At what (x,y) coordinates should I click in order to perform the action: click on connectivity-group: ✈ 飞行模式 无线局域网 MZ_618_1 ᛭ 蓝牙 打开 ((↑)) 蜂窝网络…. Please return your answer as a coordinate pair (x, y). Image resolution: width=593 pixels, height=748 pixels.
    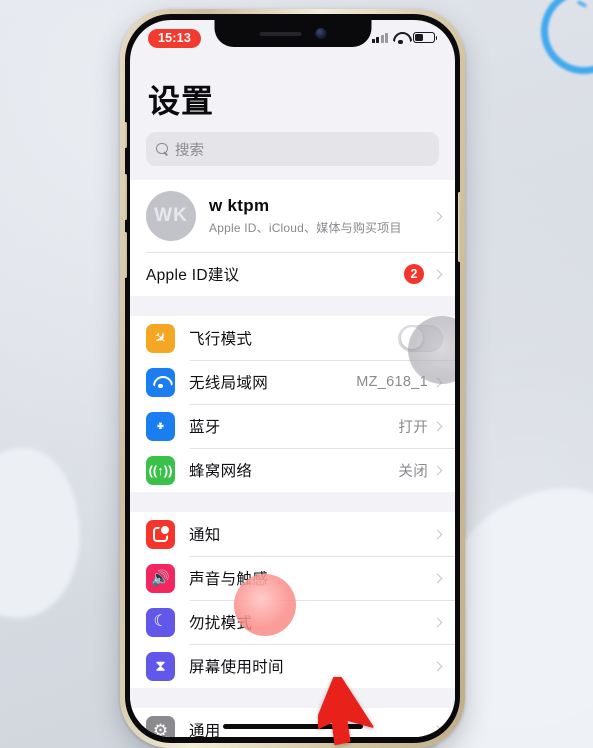
    Looking at the image, I should click on (292, 404).